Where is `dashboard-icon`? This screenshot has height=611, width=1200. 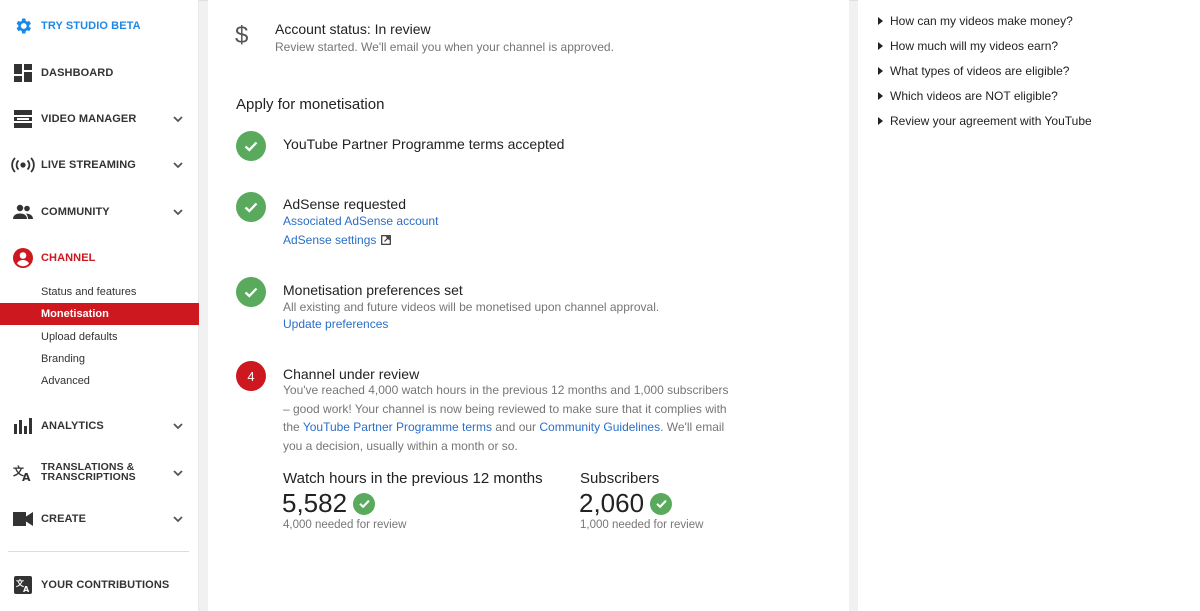
dashboard-icon is located at coordinates (23, 73).